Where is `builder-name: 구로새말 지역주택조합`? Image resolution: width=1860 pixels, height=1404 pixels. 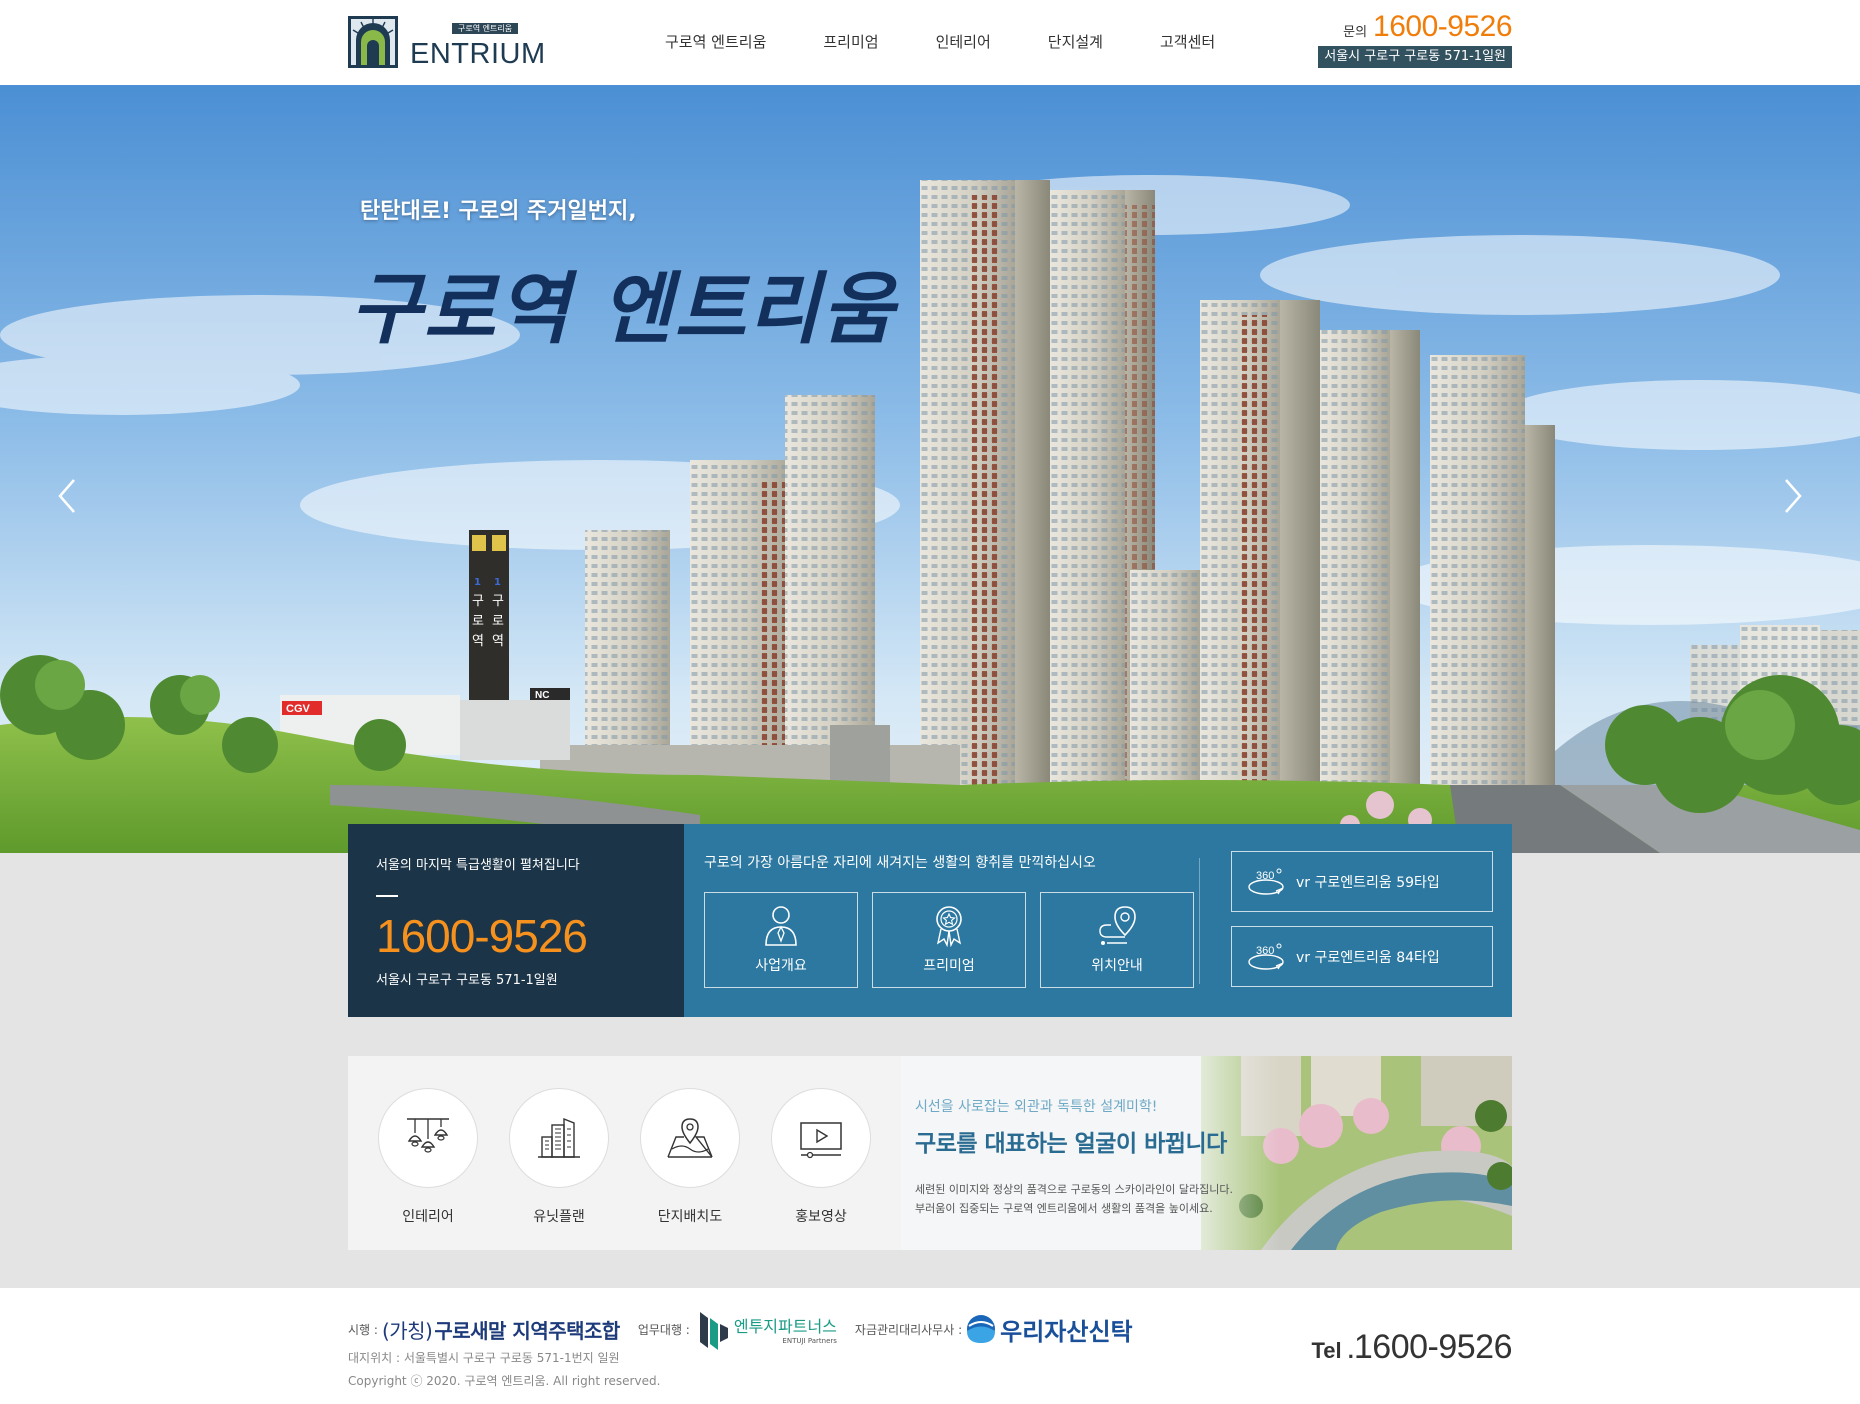 builder-name: 구로새말 지역주택조합 is located at coordinates (527, 1330).